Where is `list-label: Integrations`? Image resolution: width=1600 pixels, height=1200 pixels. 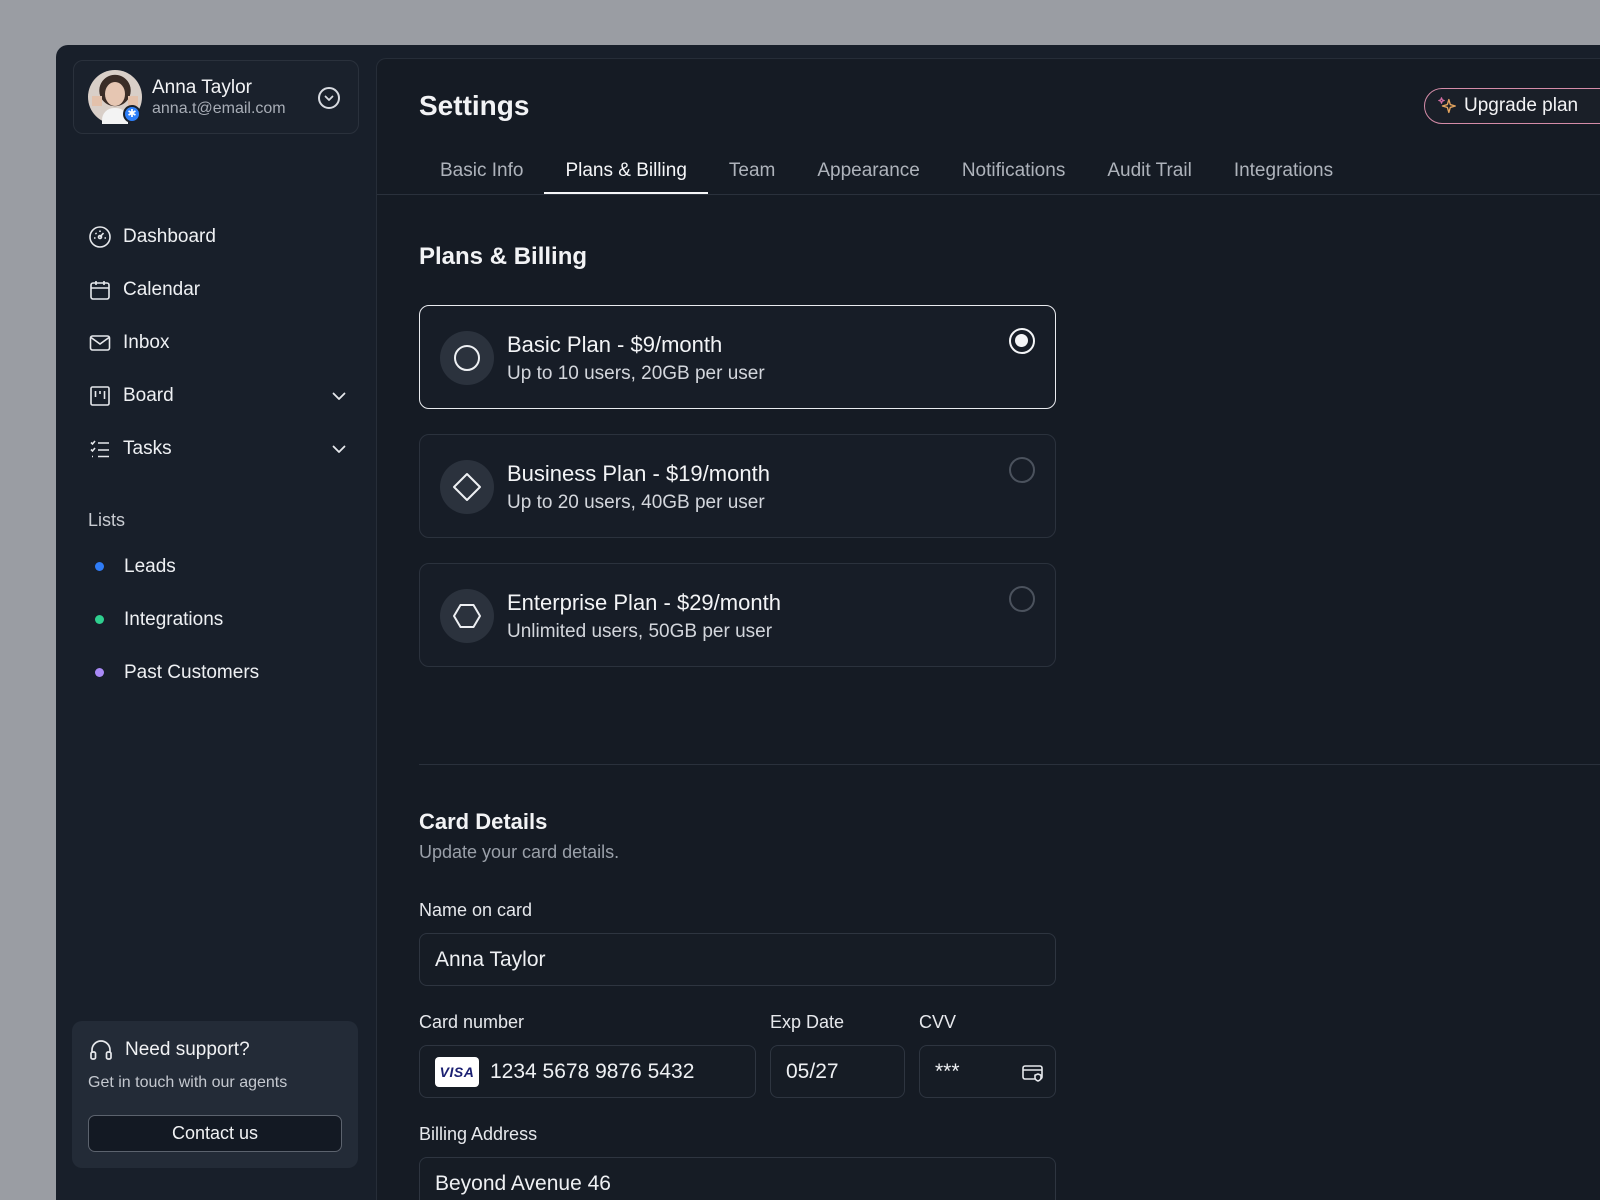
list-label: Integrations is located at coordinates (174, 619).